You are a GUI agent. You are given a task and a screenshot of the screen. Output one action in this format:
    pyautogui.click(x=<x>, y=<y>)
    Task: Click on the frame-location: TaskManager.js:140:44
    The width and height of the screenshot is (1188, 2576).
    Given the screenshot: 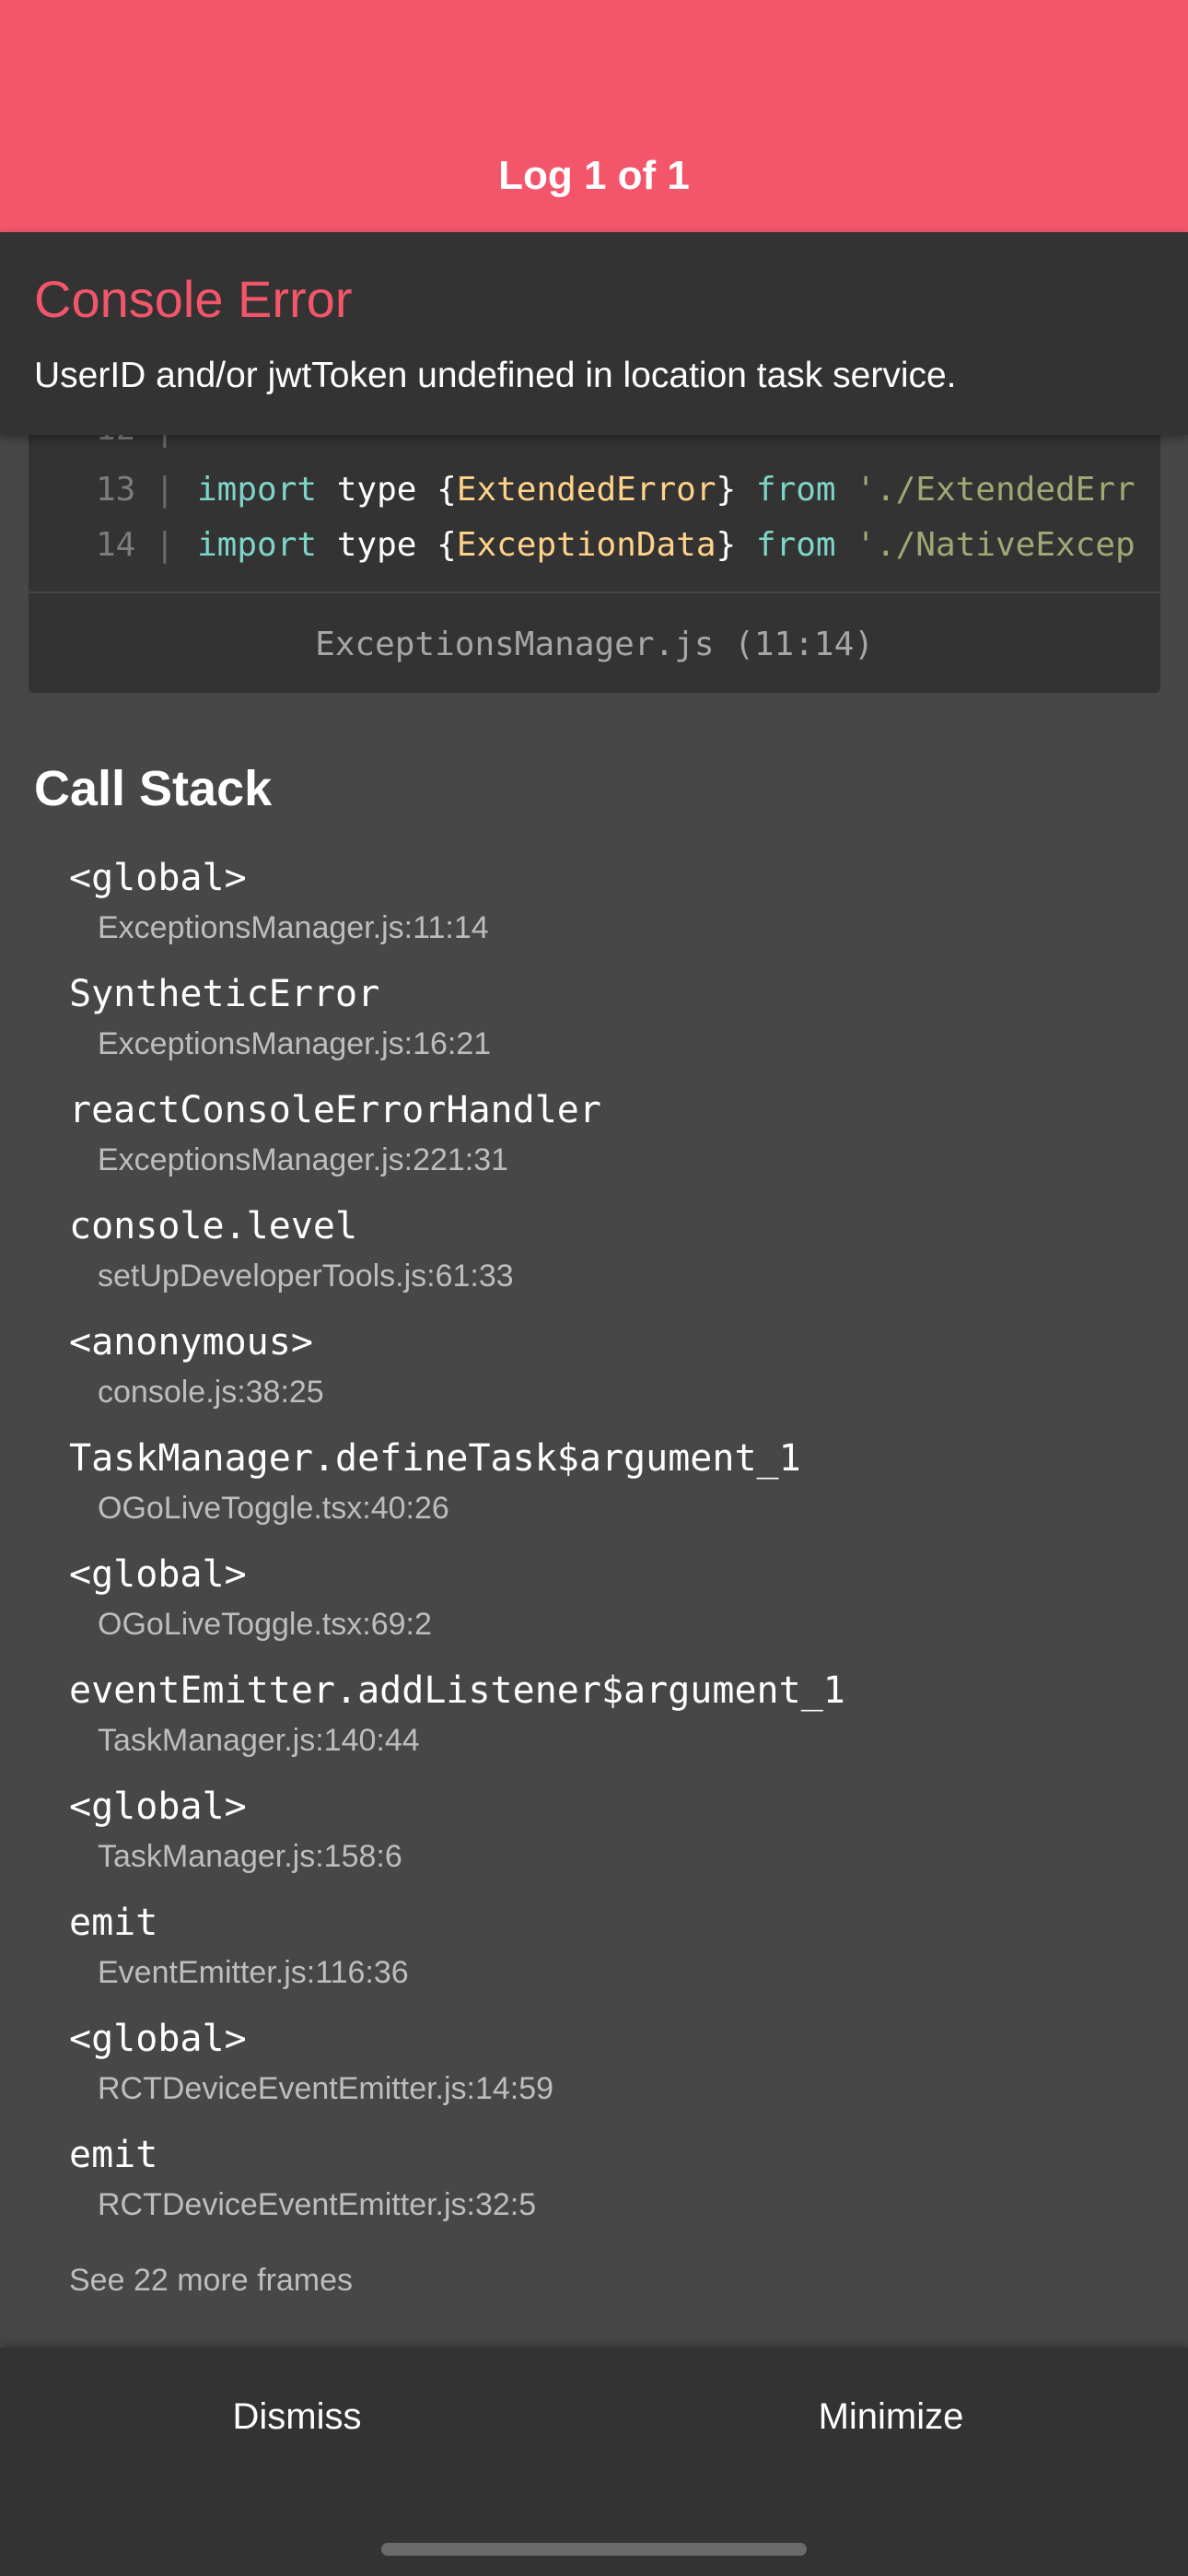 What is the action you would take?
    pyautogui.click(x=259, y=1740)
    